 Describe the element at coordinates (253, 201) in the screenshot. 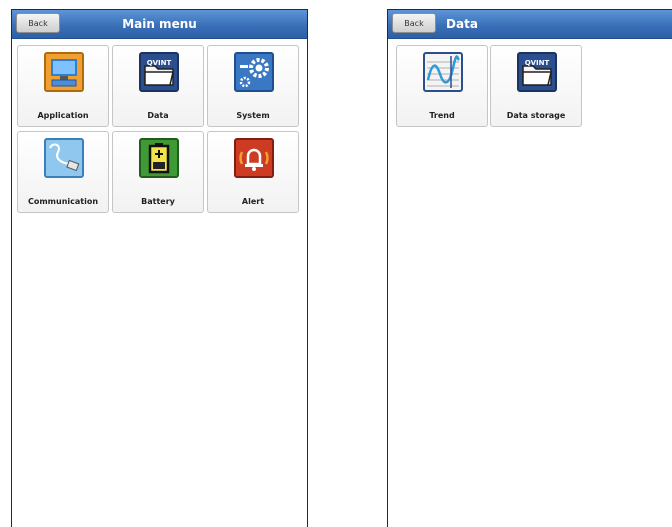

I see `tile-label: Alert` at that location.